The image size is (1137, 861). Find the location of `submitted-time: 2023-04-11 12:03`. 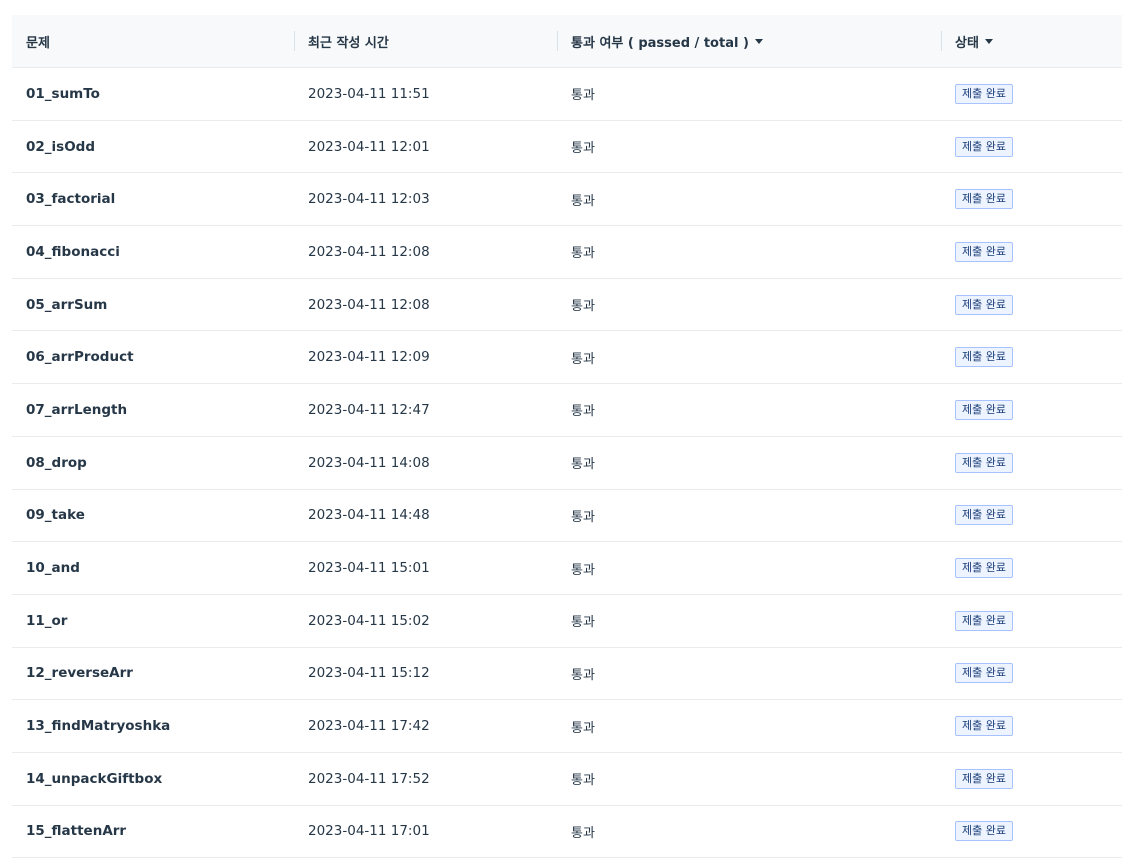

submitted-time: 2023-04-11 12:03 is located at coordinates (369, 199).